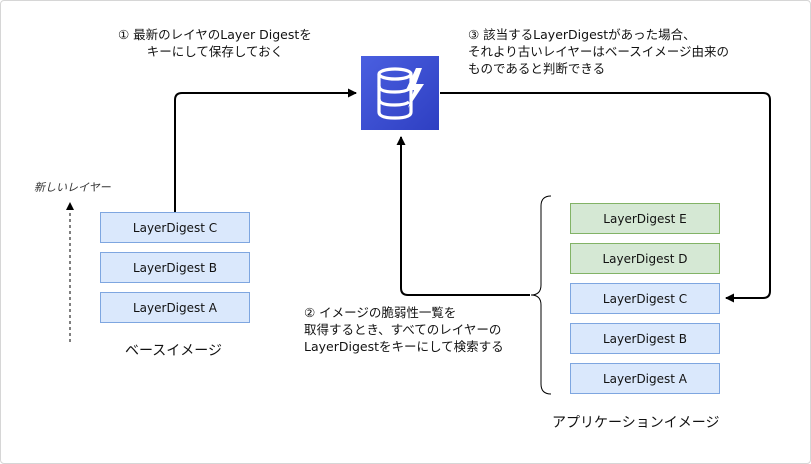 Image resolution: width=811 pixels, height=464 pixels. Describe the element at coordinates (70, 206) in the screenshot. I see `newer-layer-arrowhead` at that location.